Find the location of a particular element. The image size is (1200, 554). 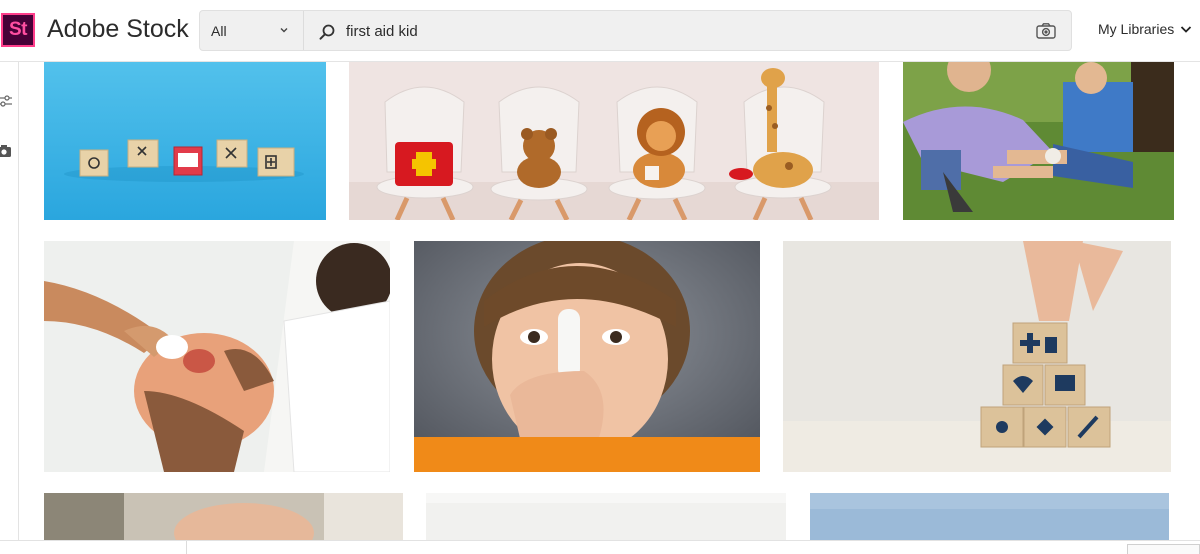

search-scope-dropdown: All is located at coordinates (252, 30).